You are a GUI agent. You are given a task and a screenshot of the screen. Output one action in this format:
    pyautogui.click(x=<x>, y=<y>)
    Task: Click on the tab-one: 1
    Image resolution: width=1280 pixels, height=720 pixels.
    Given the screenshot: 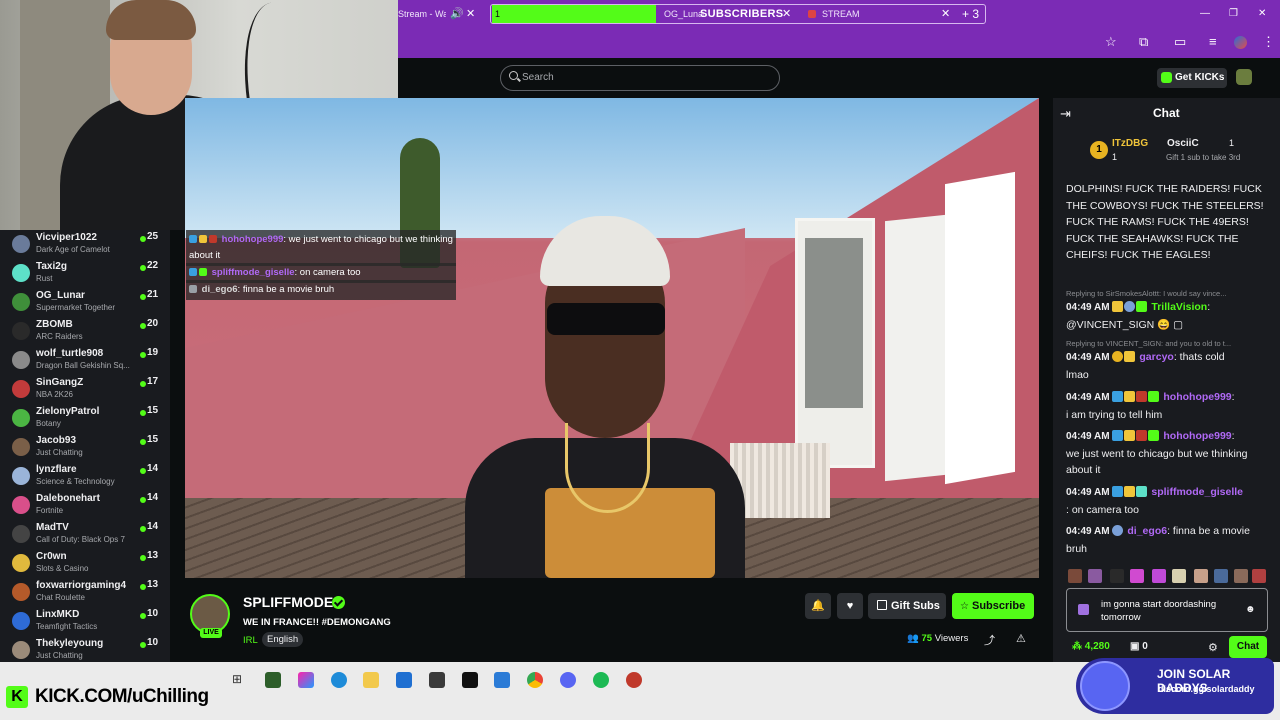 What is the action you would take?
    pyautogui.click(x=574, y=14)
    